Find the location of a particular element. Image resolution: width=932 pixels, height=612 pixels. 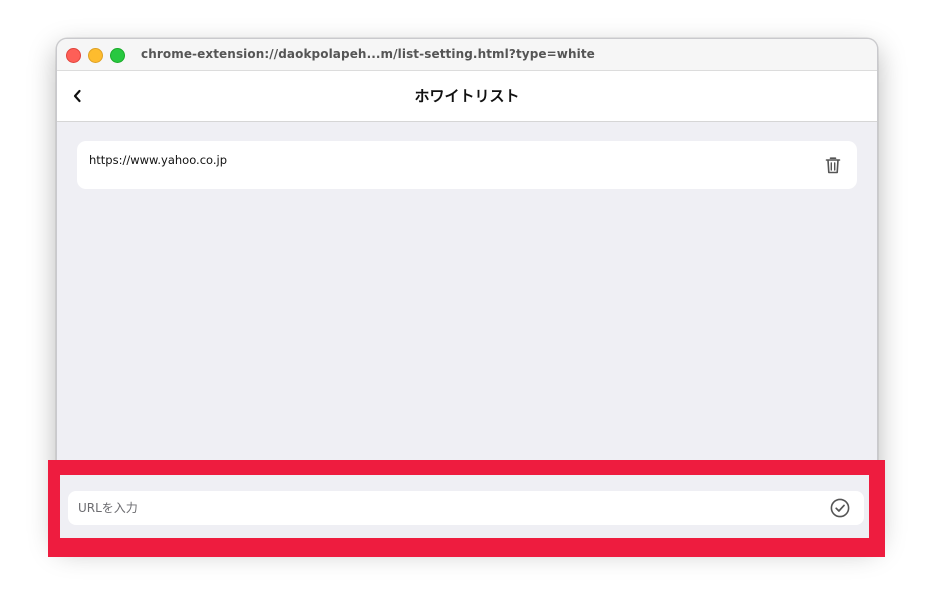

page-title: ホワイトリスト is located at coordinates (467, 96).